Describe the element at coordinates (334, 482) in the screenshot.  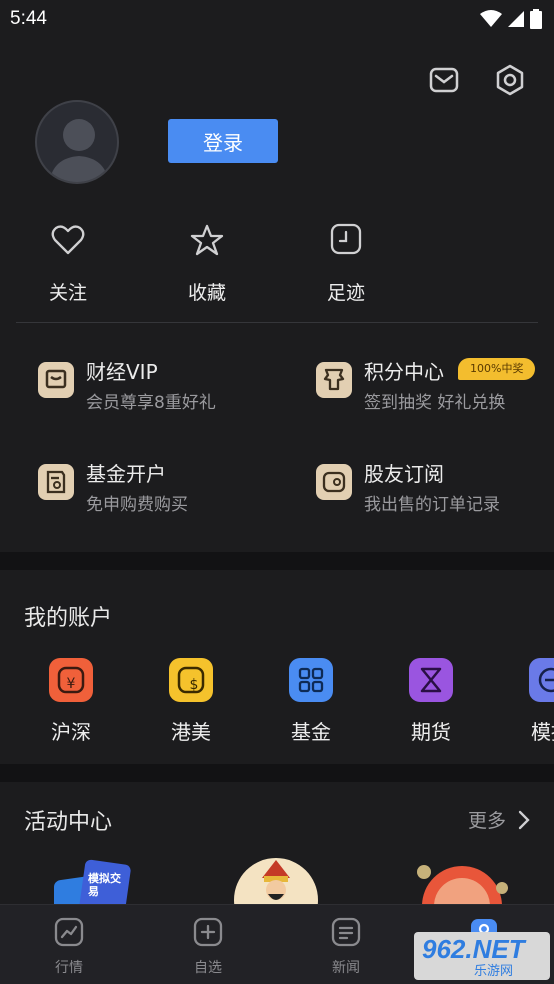
I see `subscription-icon` at that location.